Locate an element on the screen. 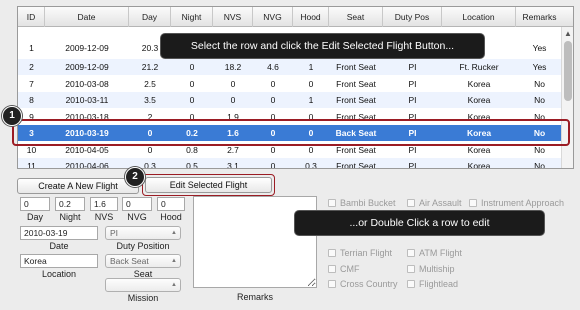 The image size is (580, 310). air-assault-label: Air Assault is located at coordinates (440, 203).